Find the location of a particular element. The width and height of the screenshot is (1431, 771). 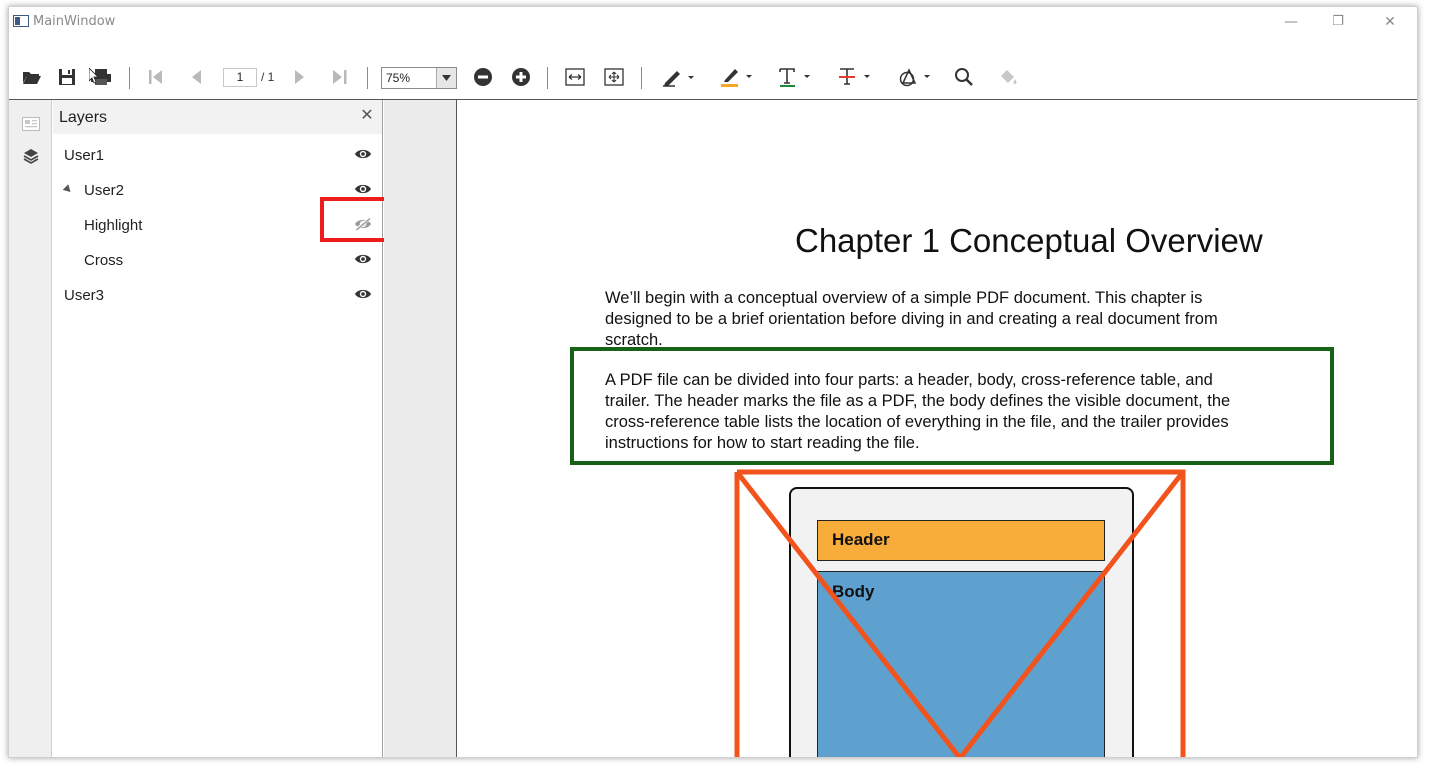

strikethrough-icon is located at coordinates (855, 77).